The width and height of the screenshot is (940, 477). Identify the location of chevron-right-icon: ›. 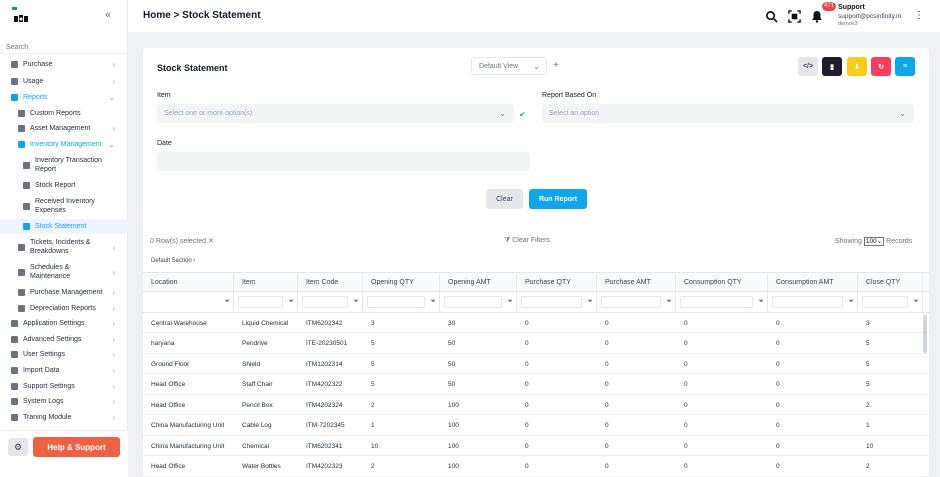
(113, 386).